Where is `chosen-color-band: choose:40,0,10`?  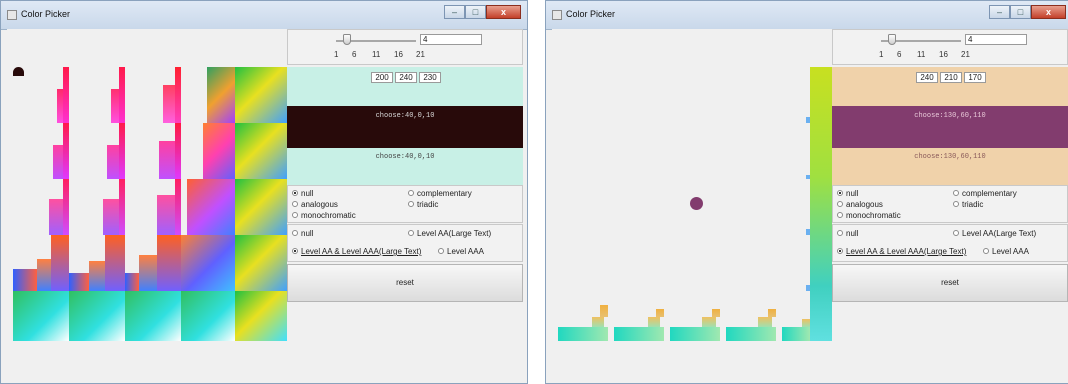 chosen-color-band: choose:40,0,10 is located at coordinates (405, 127).